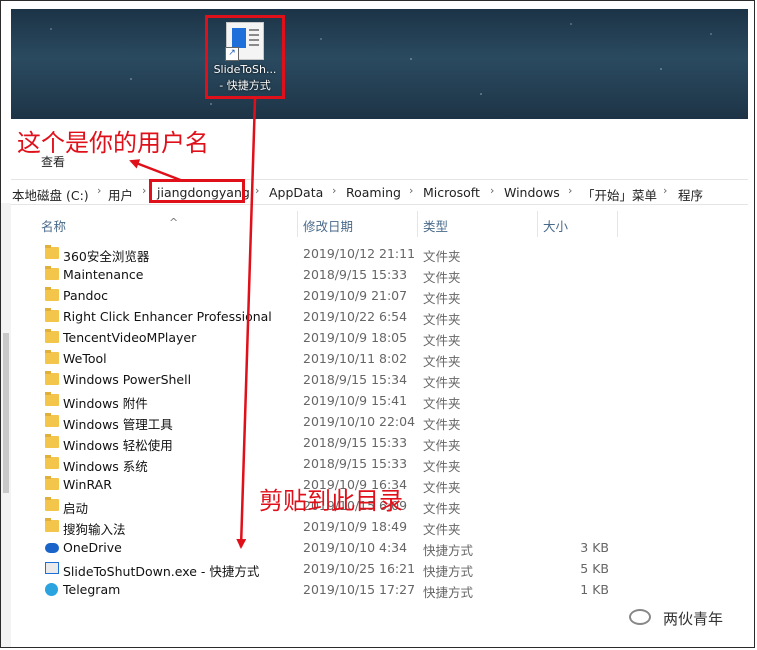 The width and height of the screenshot is (757, 650). What do you see at coordinates (193, 323) in the screenshot?
I see `annotation-arrows` at bounding box center [193, 323].